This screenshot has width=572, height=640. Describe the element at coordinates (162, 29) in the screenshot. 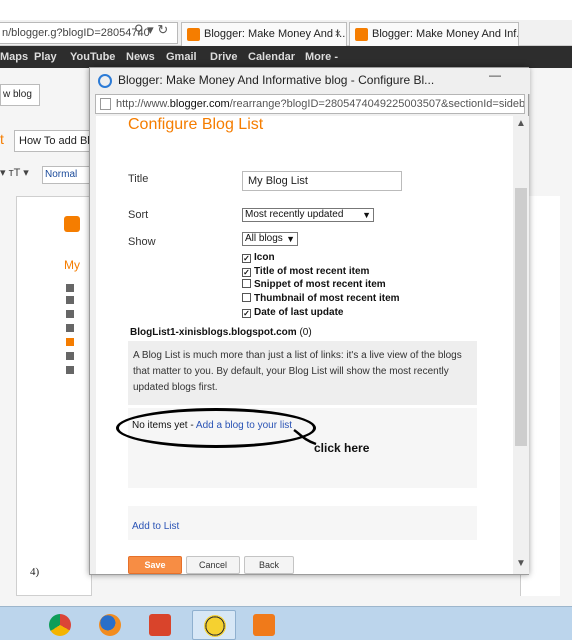

I see `refresh-icon: ↻` at that location.